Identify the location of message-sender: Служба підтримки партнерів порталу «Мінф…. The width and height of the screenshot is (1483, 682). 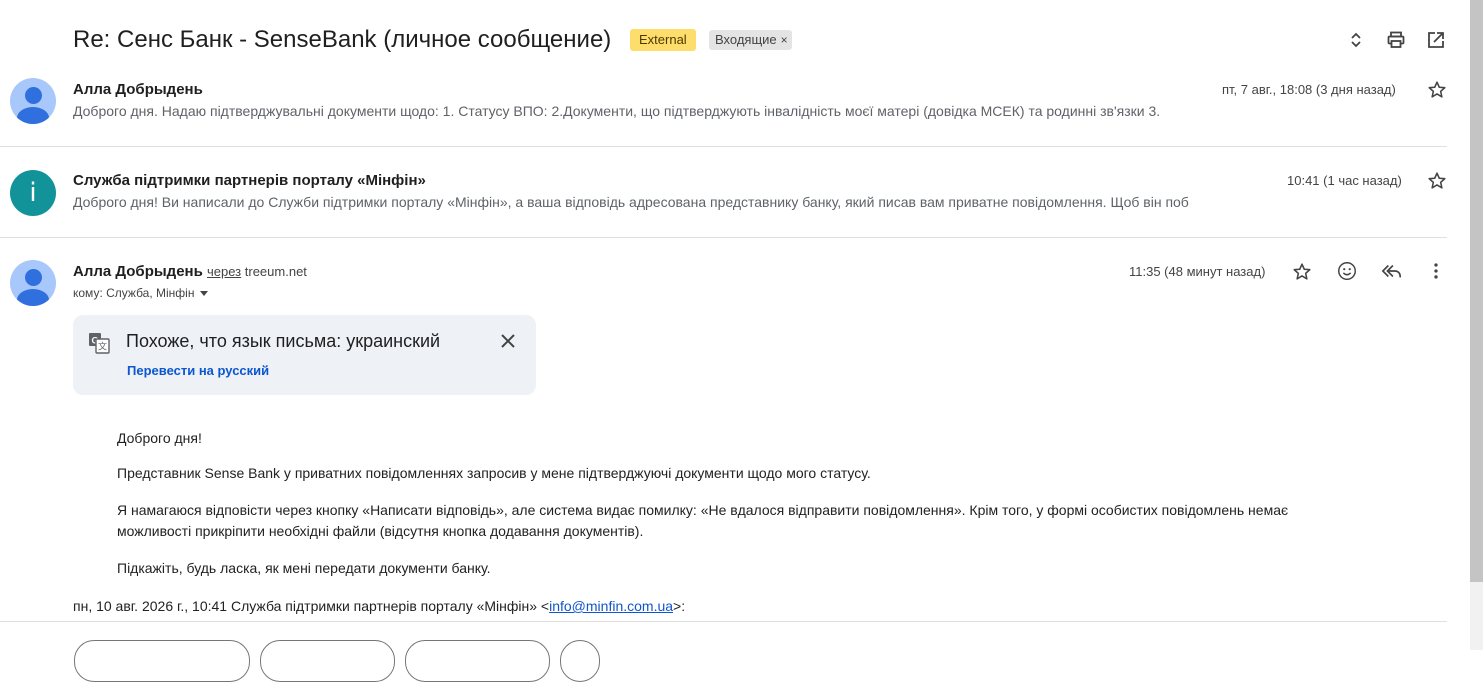
(249, 180).